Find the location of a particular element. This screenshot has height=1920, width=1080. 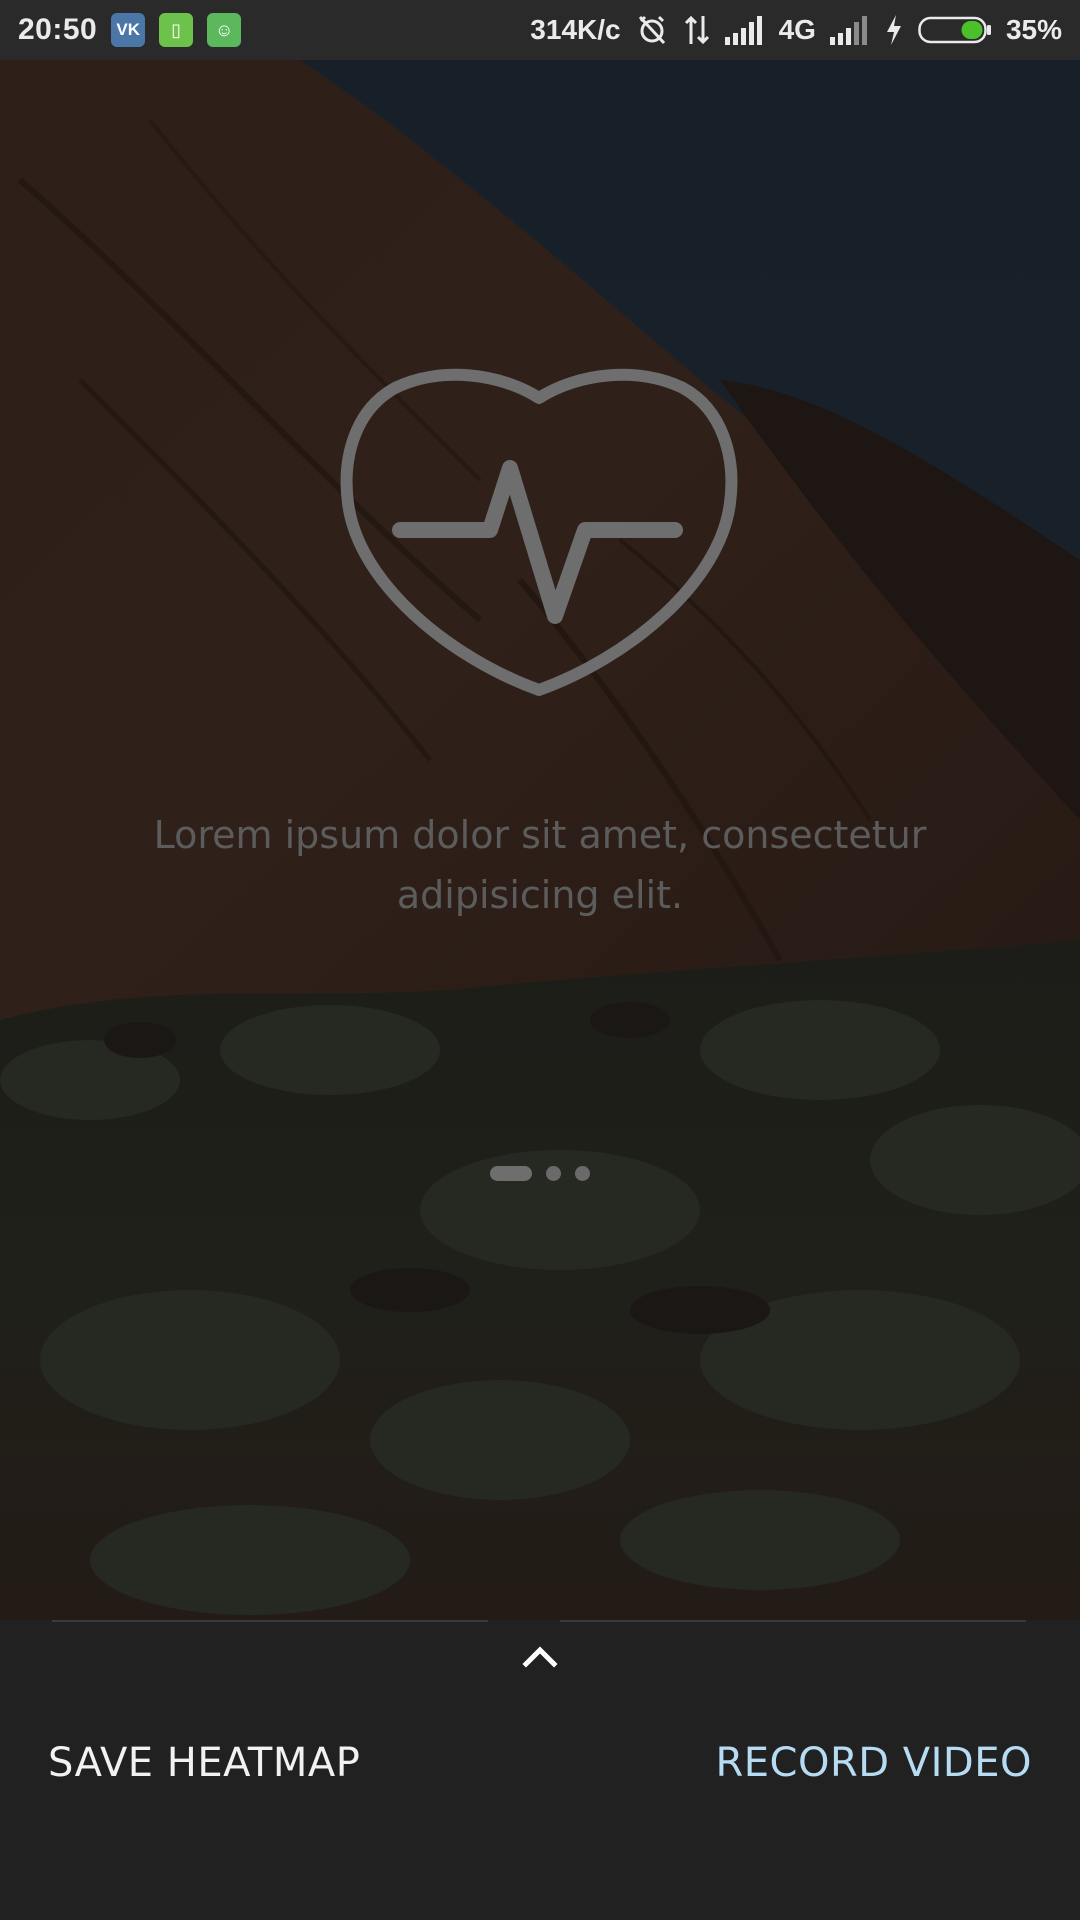

record-video-button: RECORD VIDEO is located at coordinates (873, 1763).